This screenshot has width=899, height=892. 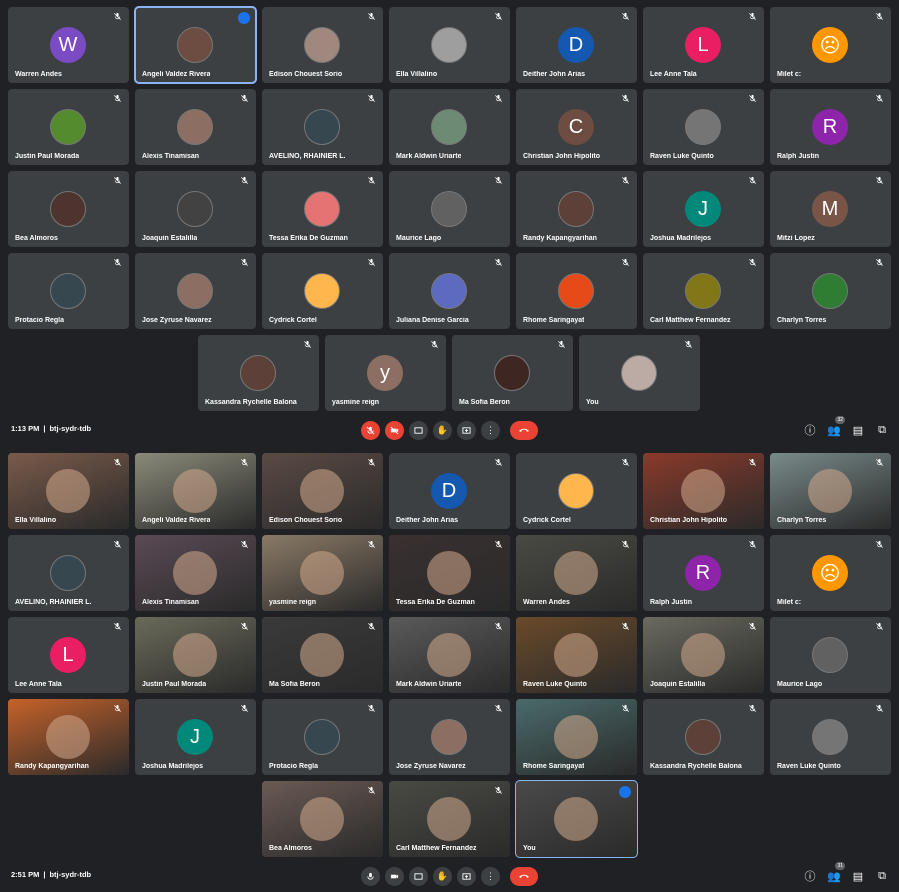 What do you see at coordinates (36, 238) in the screenshot?
I see `participant-name: Bea Almoros` at bounding box center [36, 238].